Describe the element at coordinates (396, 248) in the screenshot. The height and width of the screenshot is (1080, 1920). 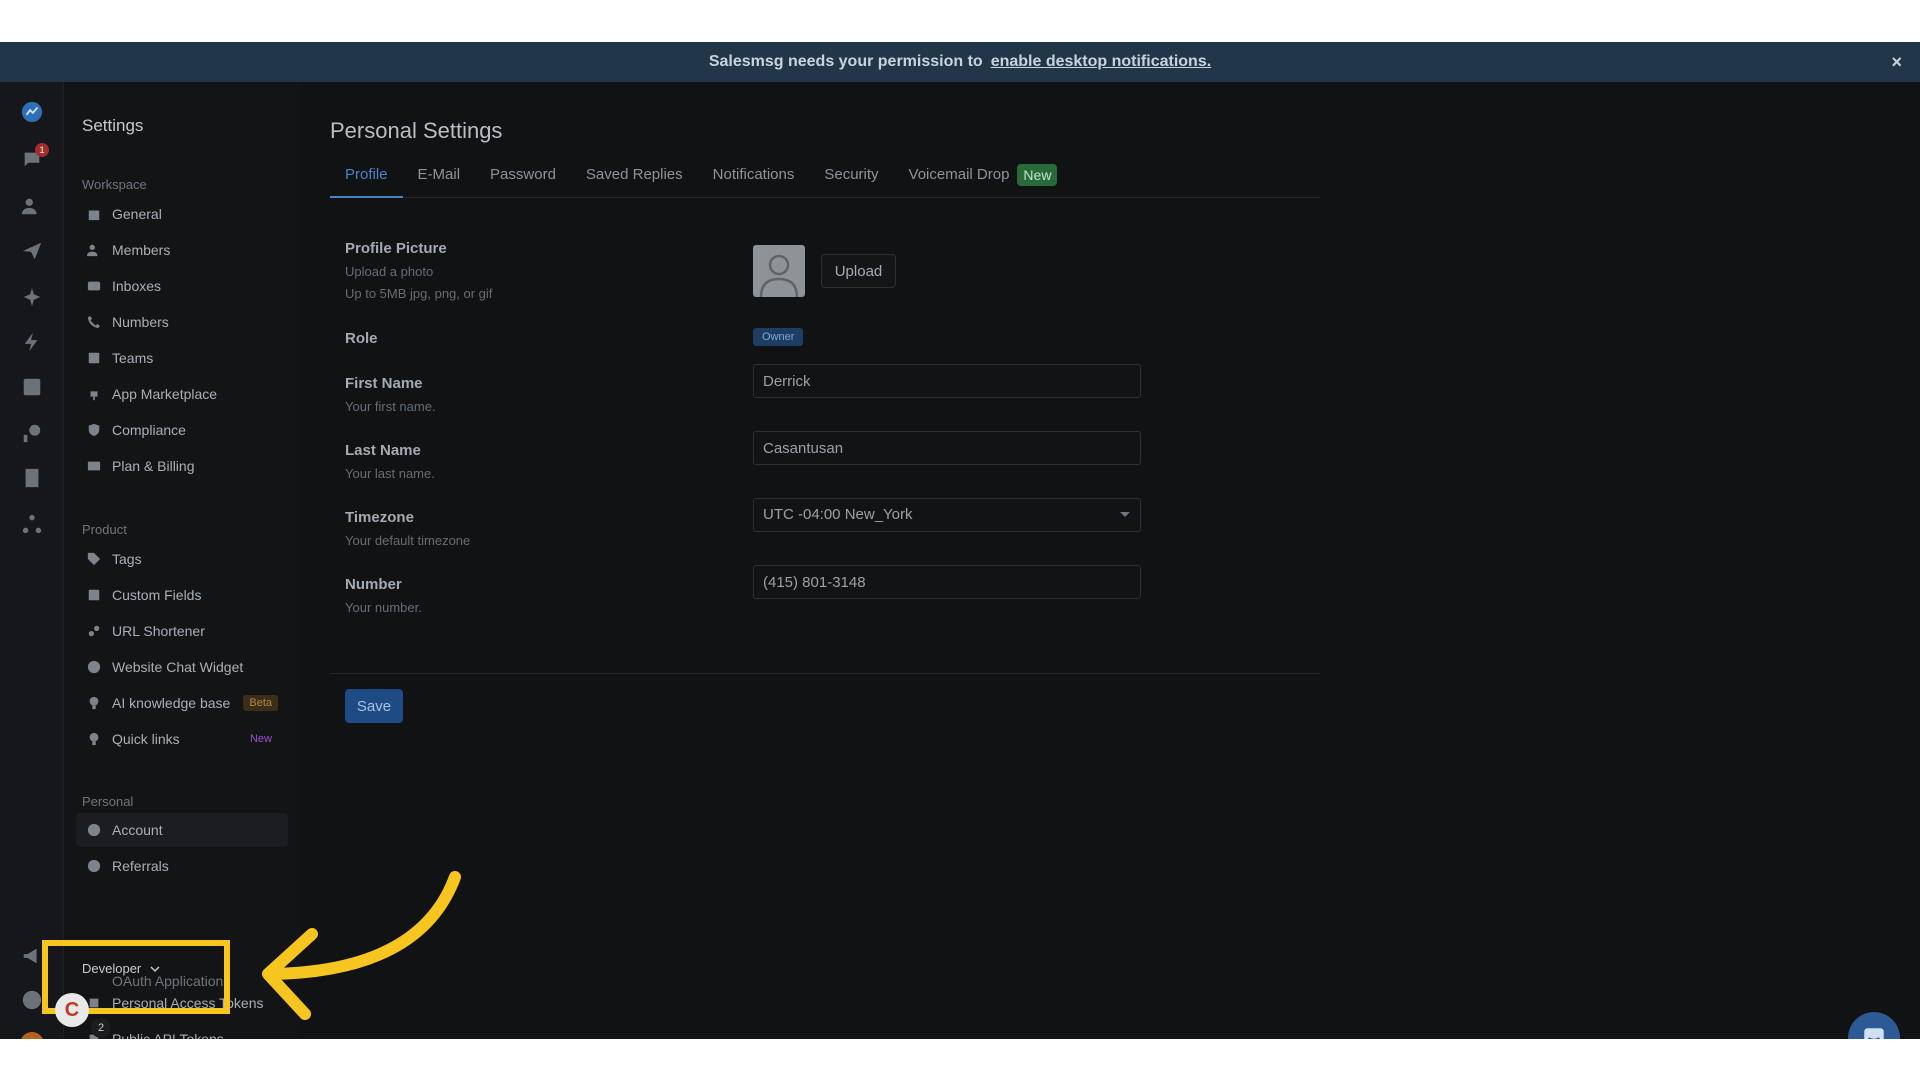
I see `profile-picture-label: Profile Picture` at that location.